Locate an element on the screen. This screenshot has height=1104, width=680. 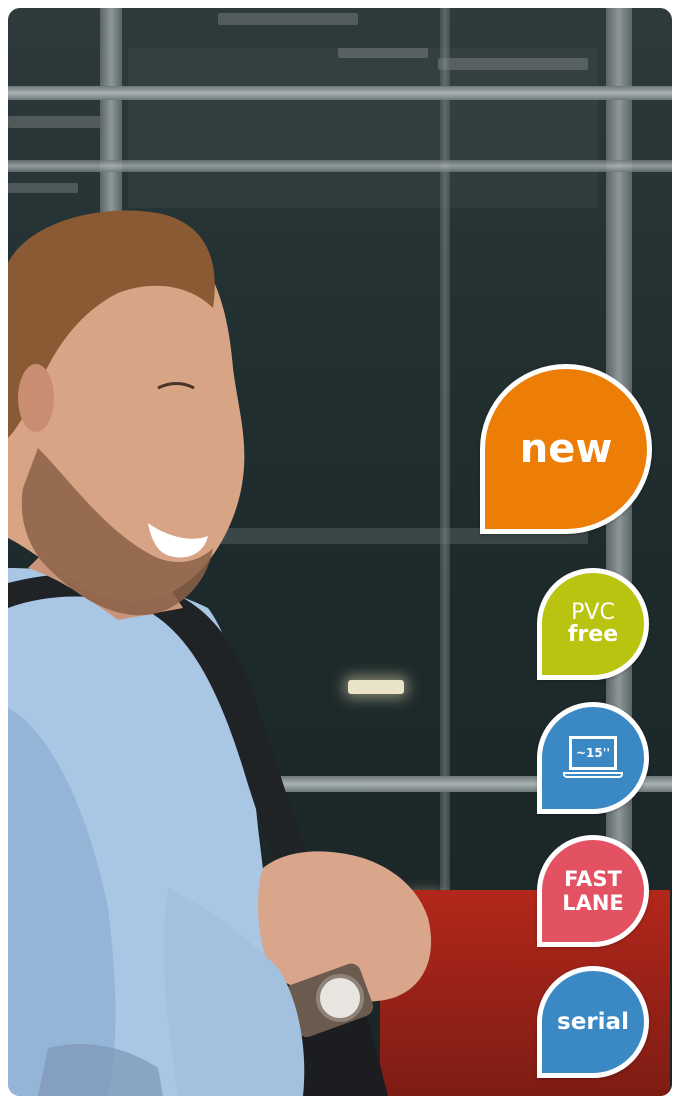
pvc-label: PVC is located at coordinates (593, 612).